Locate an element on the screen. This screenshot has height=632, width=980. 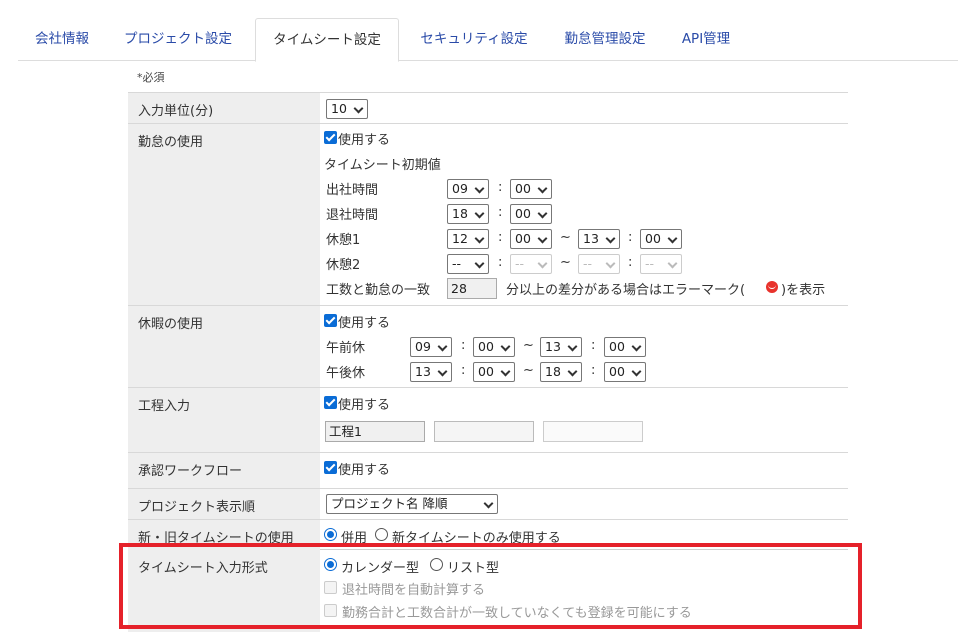
workflow-label: 承認ワークフロー is located at coordinates (224, 470).